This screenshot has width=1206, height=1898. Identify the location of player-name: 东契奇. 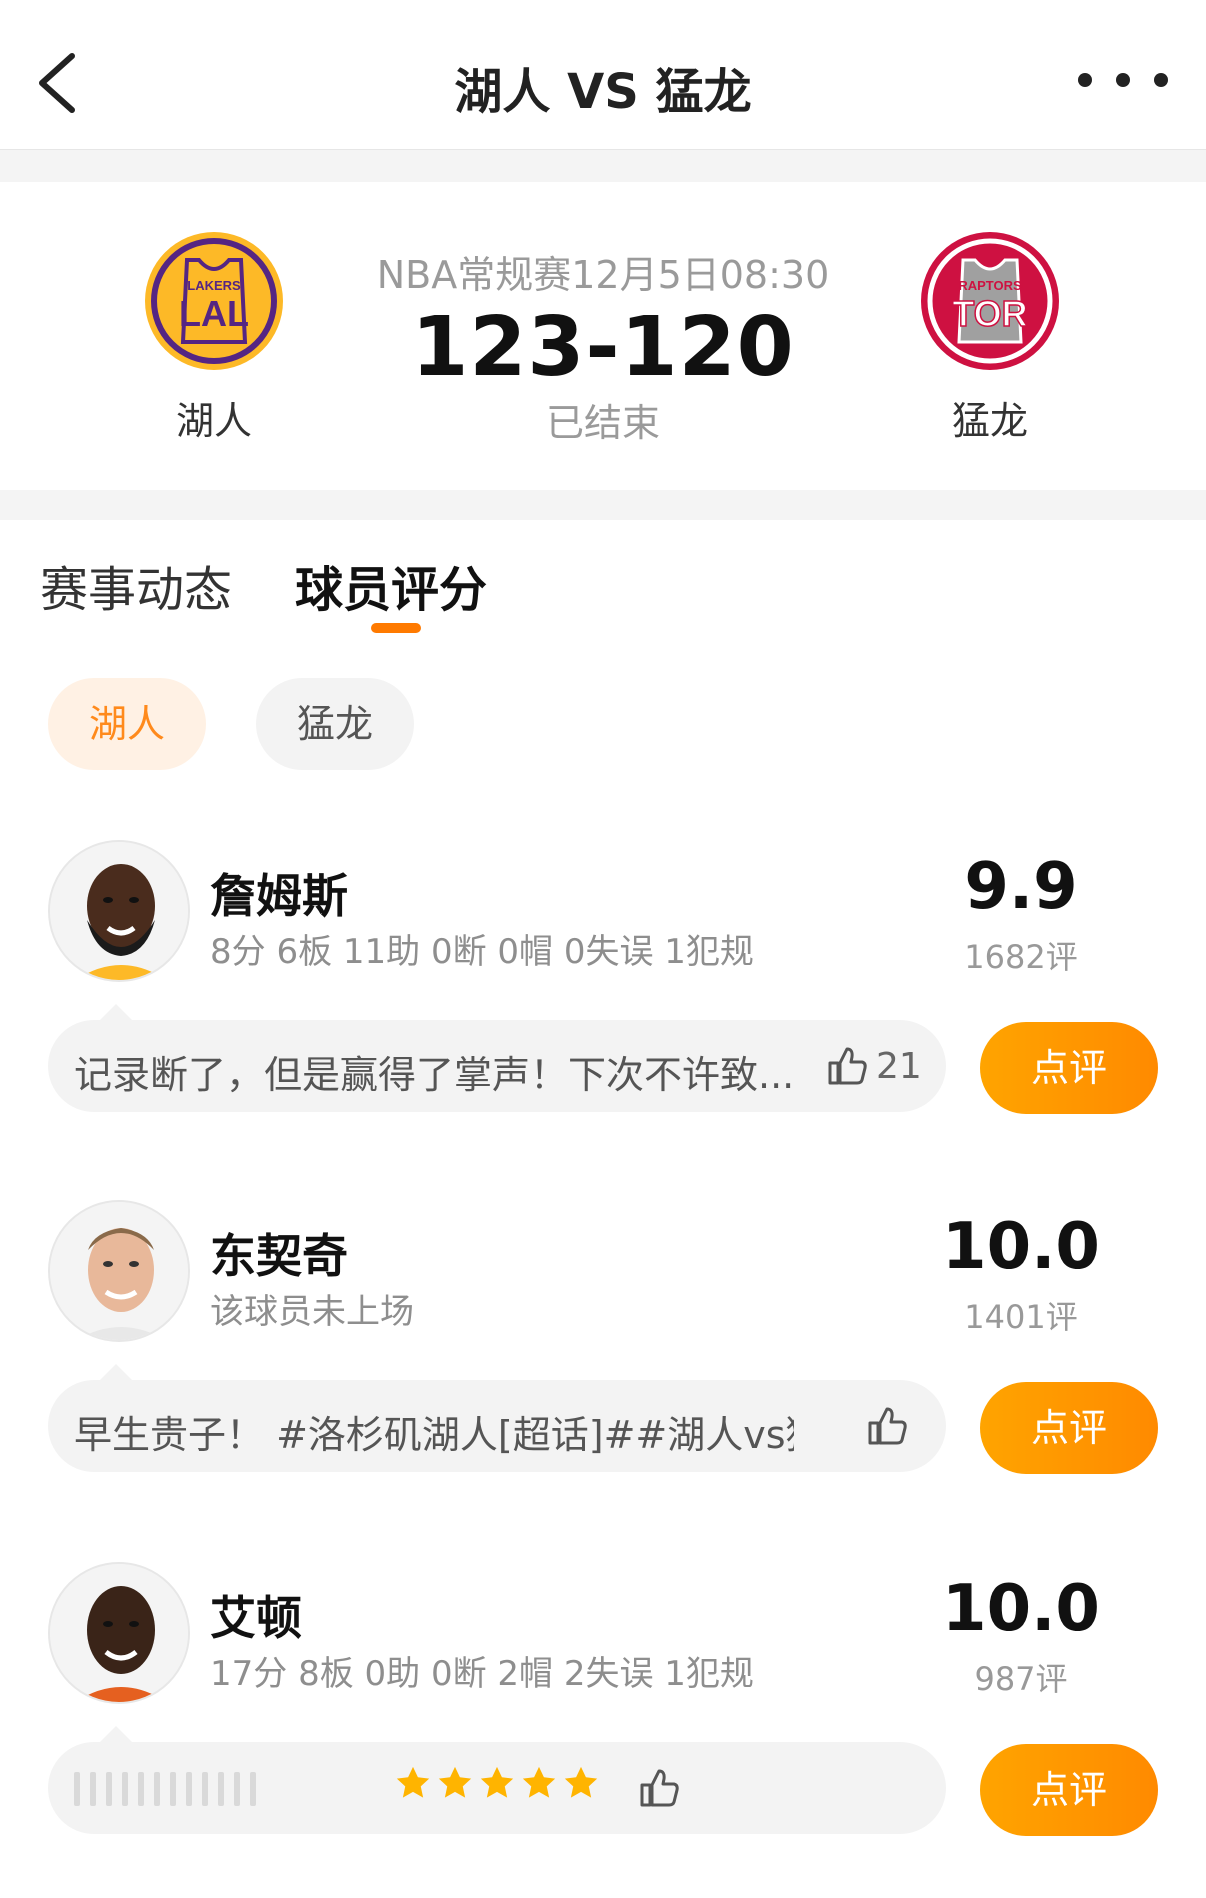
(279, 1253).